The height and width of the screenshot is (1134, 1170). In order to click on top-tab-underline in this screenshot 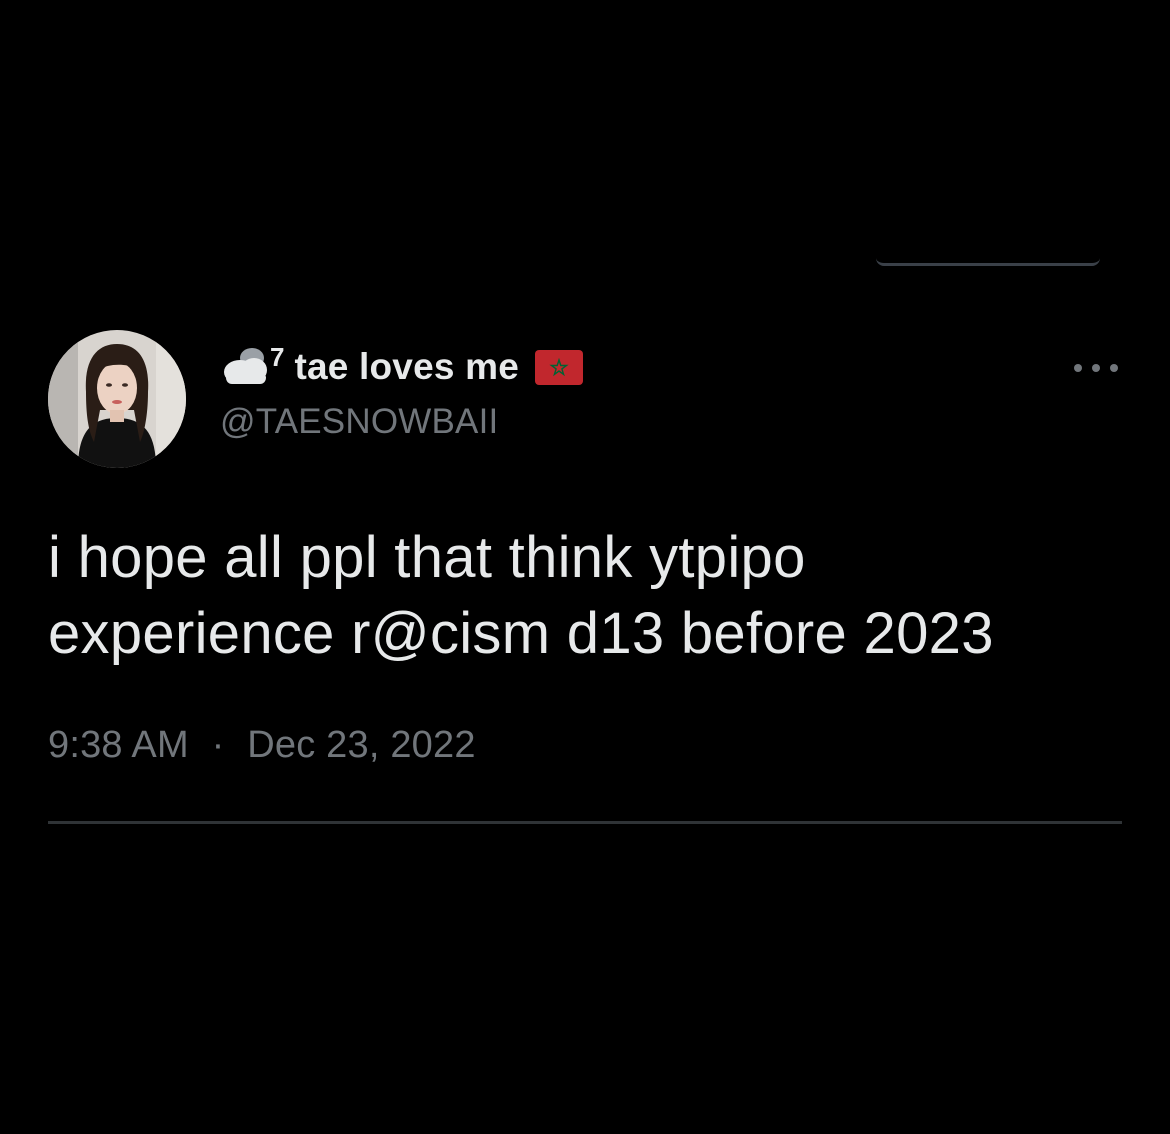, I will do `click(988, 262)`.